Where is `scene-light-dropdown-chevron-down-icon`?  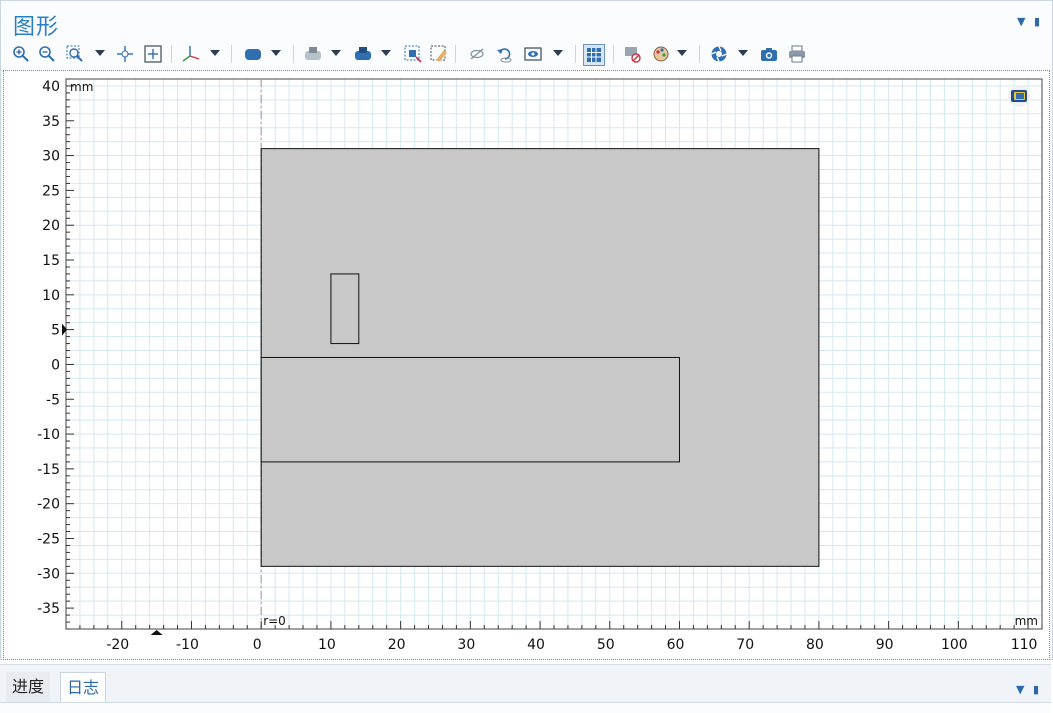 scene-light-dropdown-chevron-down-icon is located at coordinates (743, 53).